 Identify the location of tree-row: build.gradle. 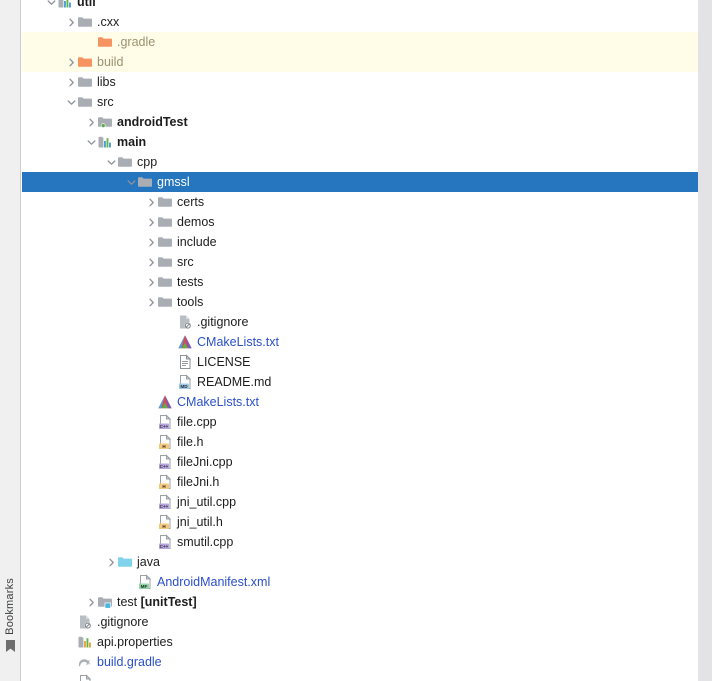
(360, 662).